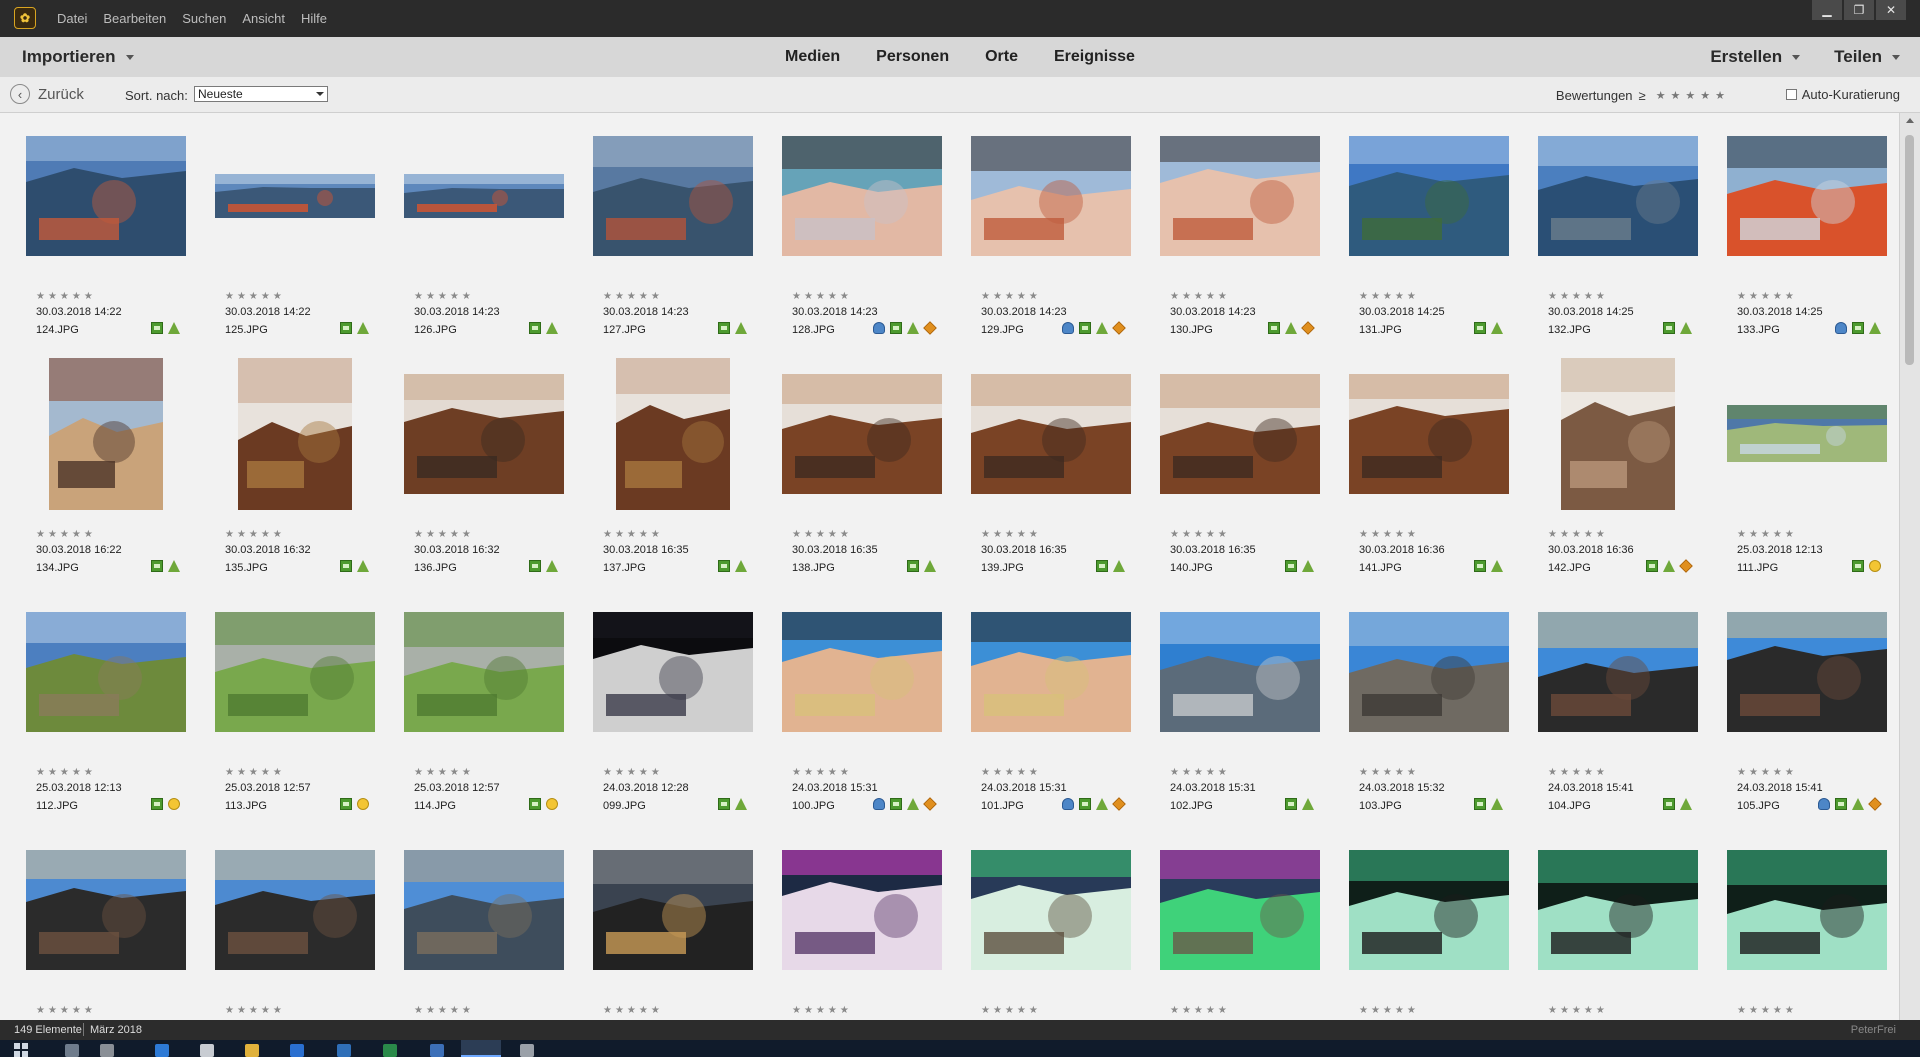 The image size is (1920, 1057). What do you see at coordinates (1859, 10) in the screenshot?
I see `maximize-button: ❐` at bounding box center [1859, 10].